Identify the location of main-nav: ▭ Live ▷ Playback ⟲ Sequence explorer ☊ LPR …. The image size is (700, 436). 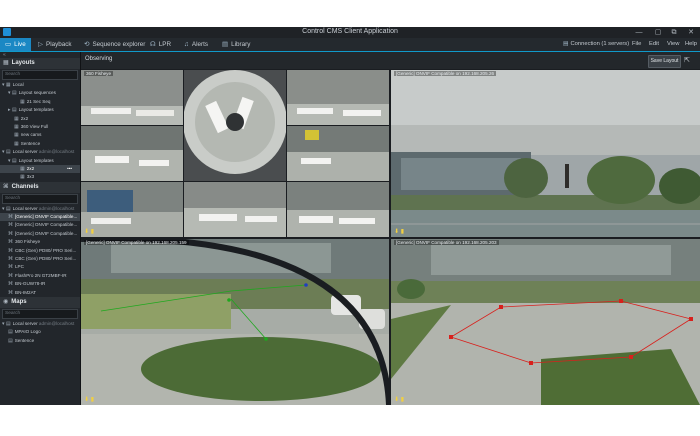
(350, 45).